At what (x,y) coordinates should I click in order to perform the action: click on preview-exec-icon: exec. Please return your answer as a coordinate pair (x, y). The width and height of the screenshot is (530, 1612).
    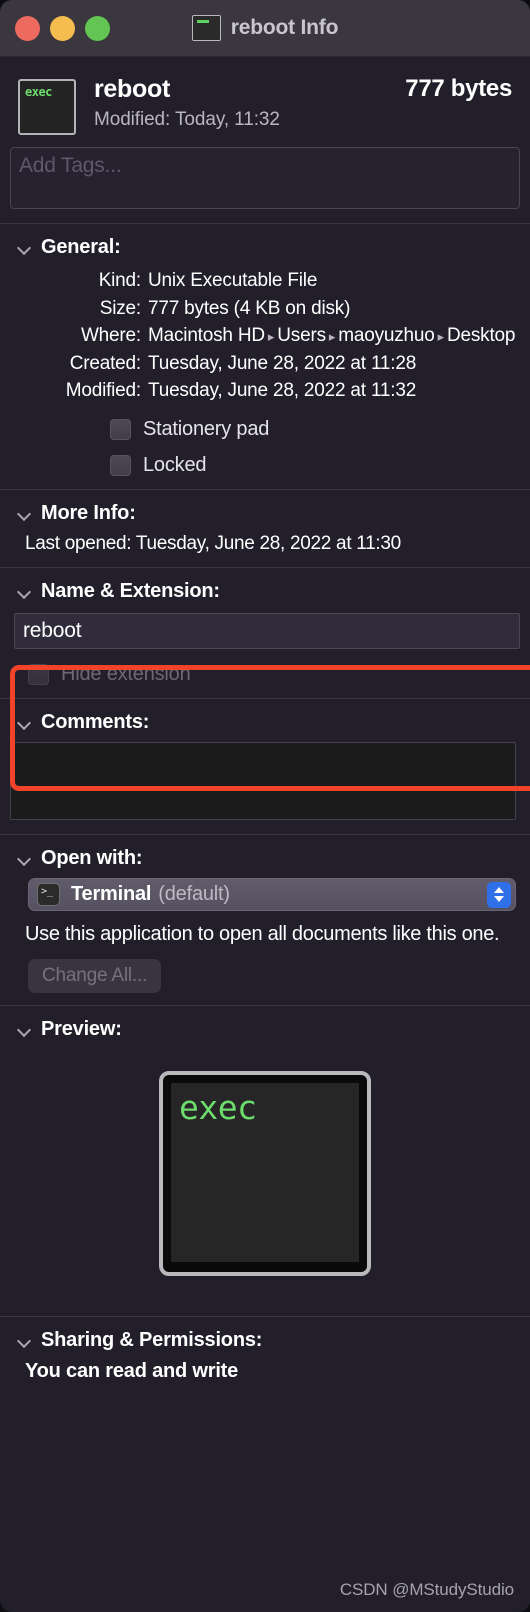
    Looking at the image, I should click on (265, 1173).